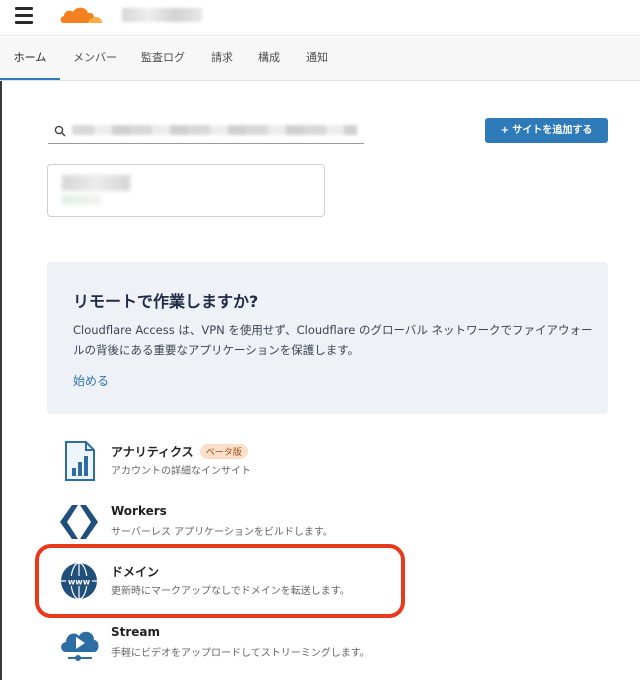 Image resolution: width=640 pixels, height=680 pixels. What do you see at coordinates (220, 581) in the screenshot?
I see `annotation-highlight-box` at bounding box center [220, 581].